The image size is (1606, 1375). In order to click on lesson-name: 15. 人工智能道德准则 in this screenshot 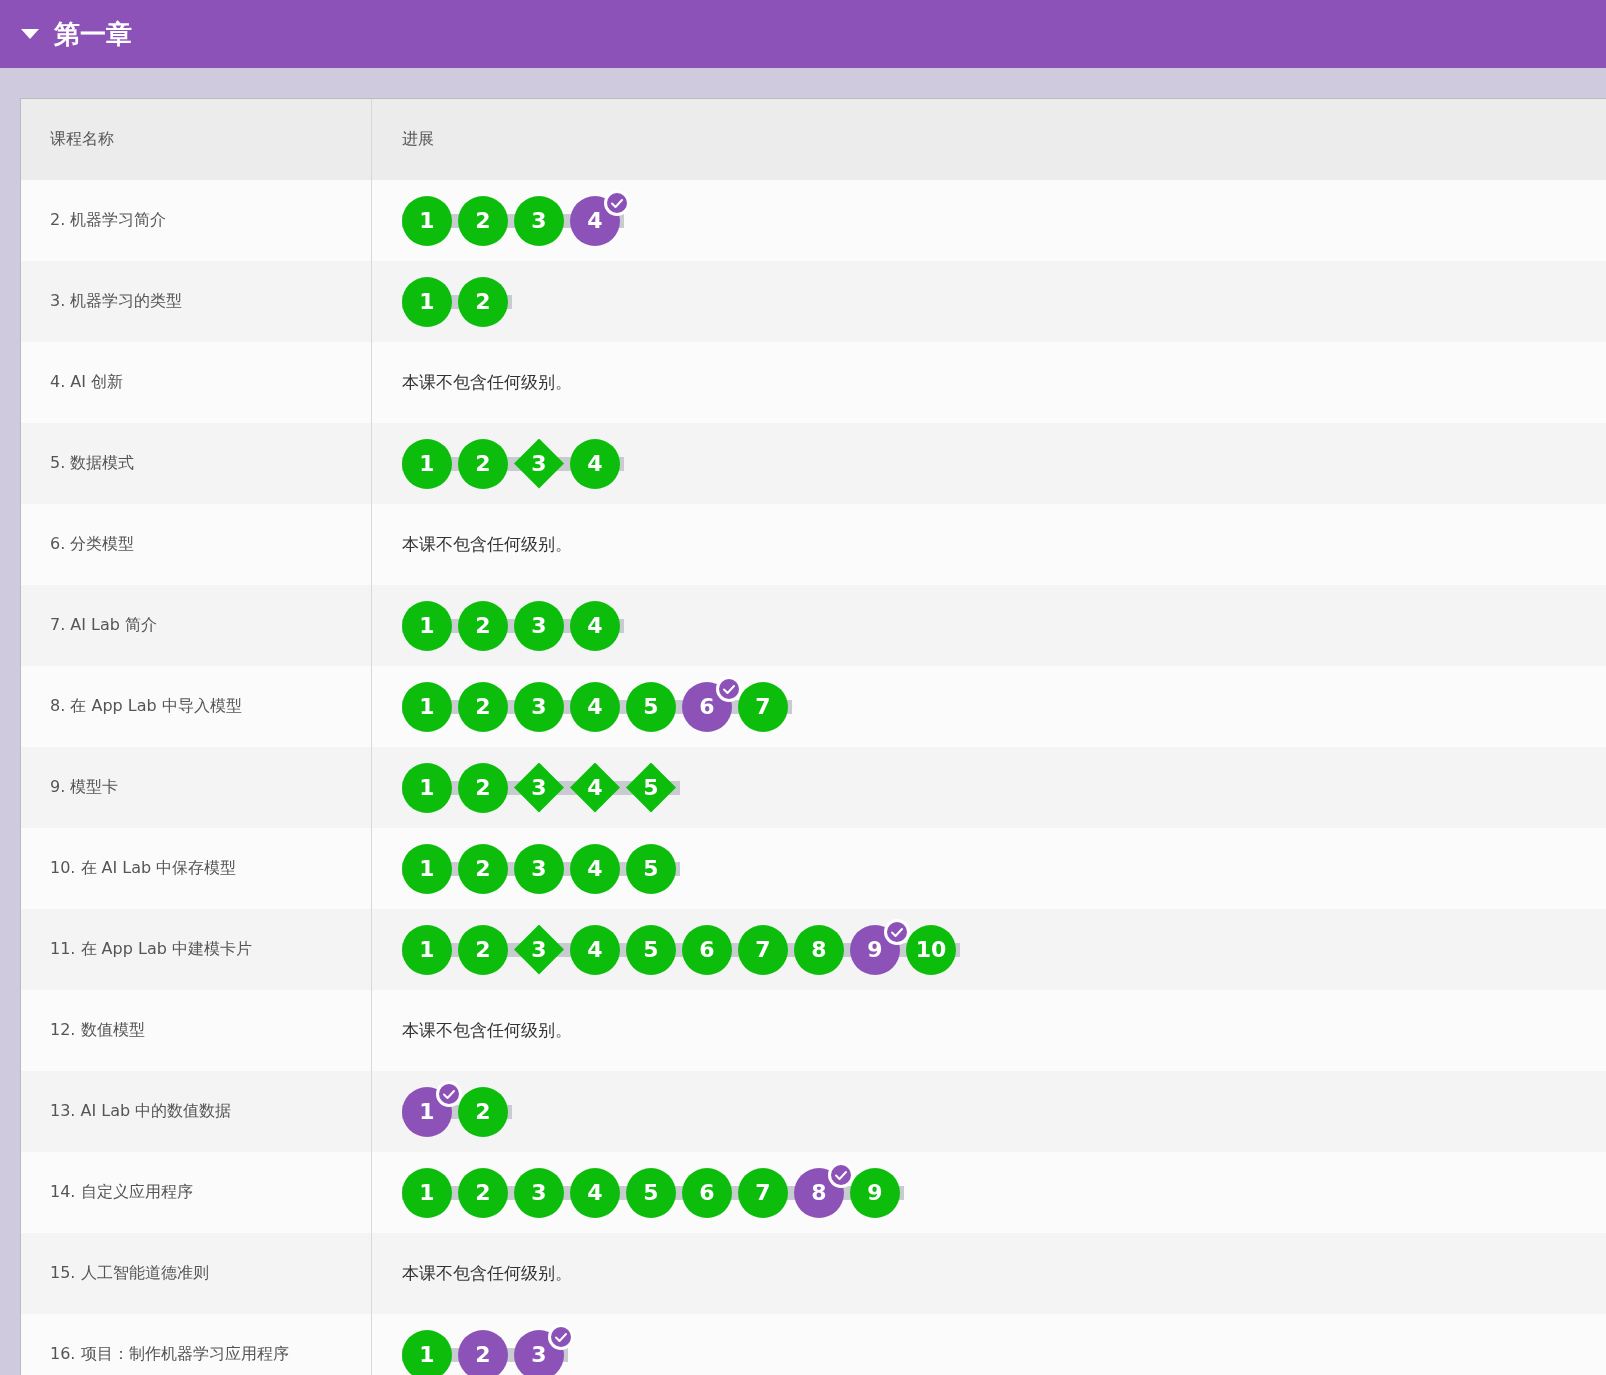, I will do `click(129, 1273)`.